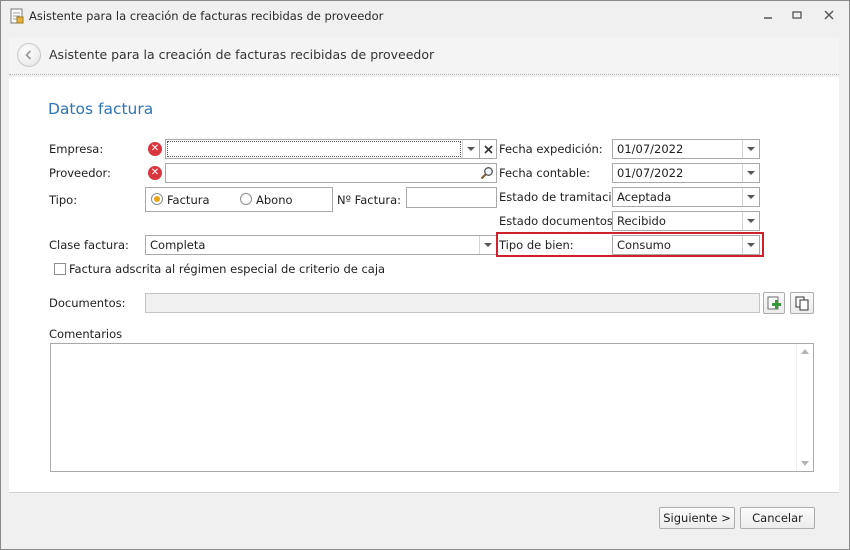  I want to click on add-document-icon, so click(774, 303).